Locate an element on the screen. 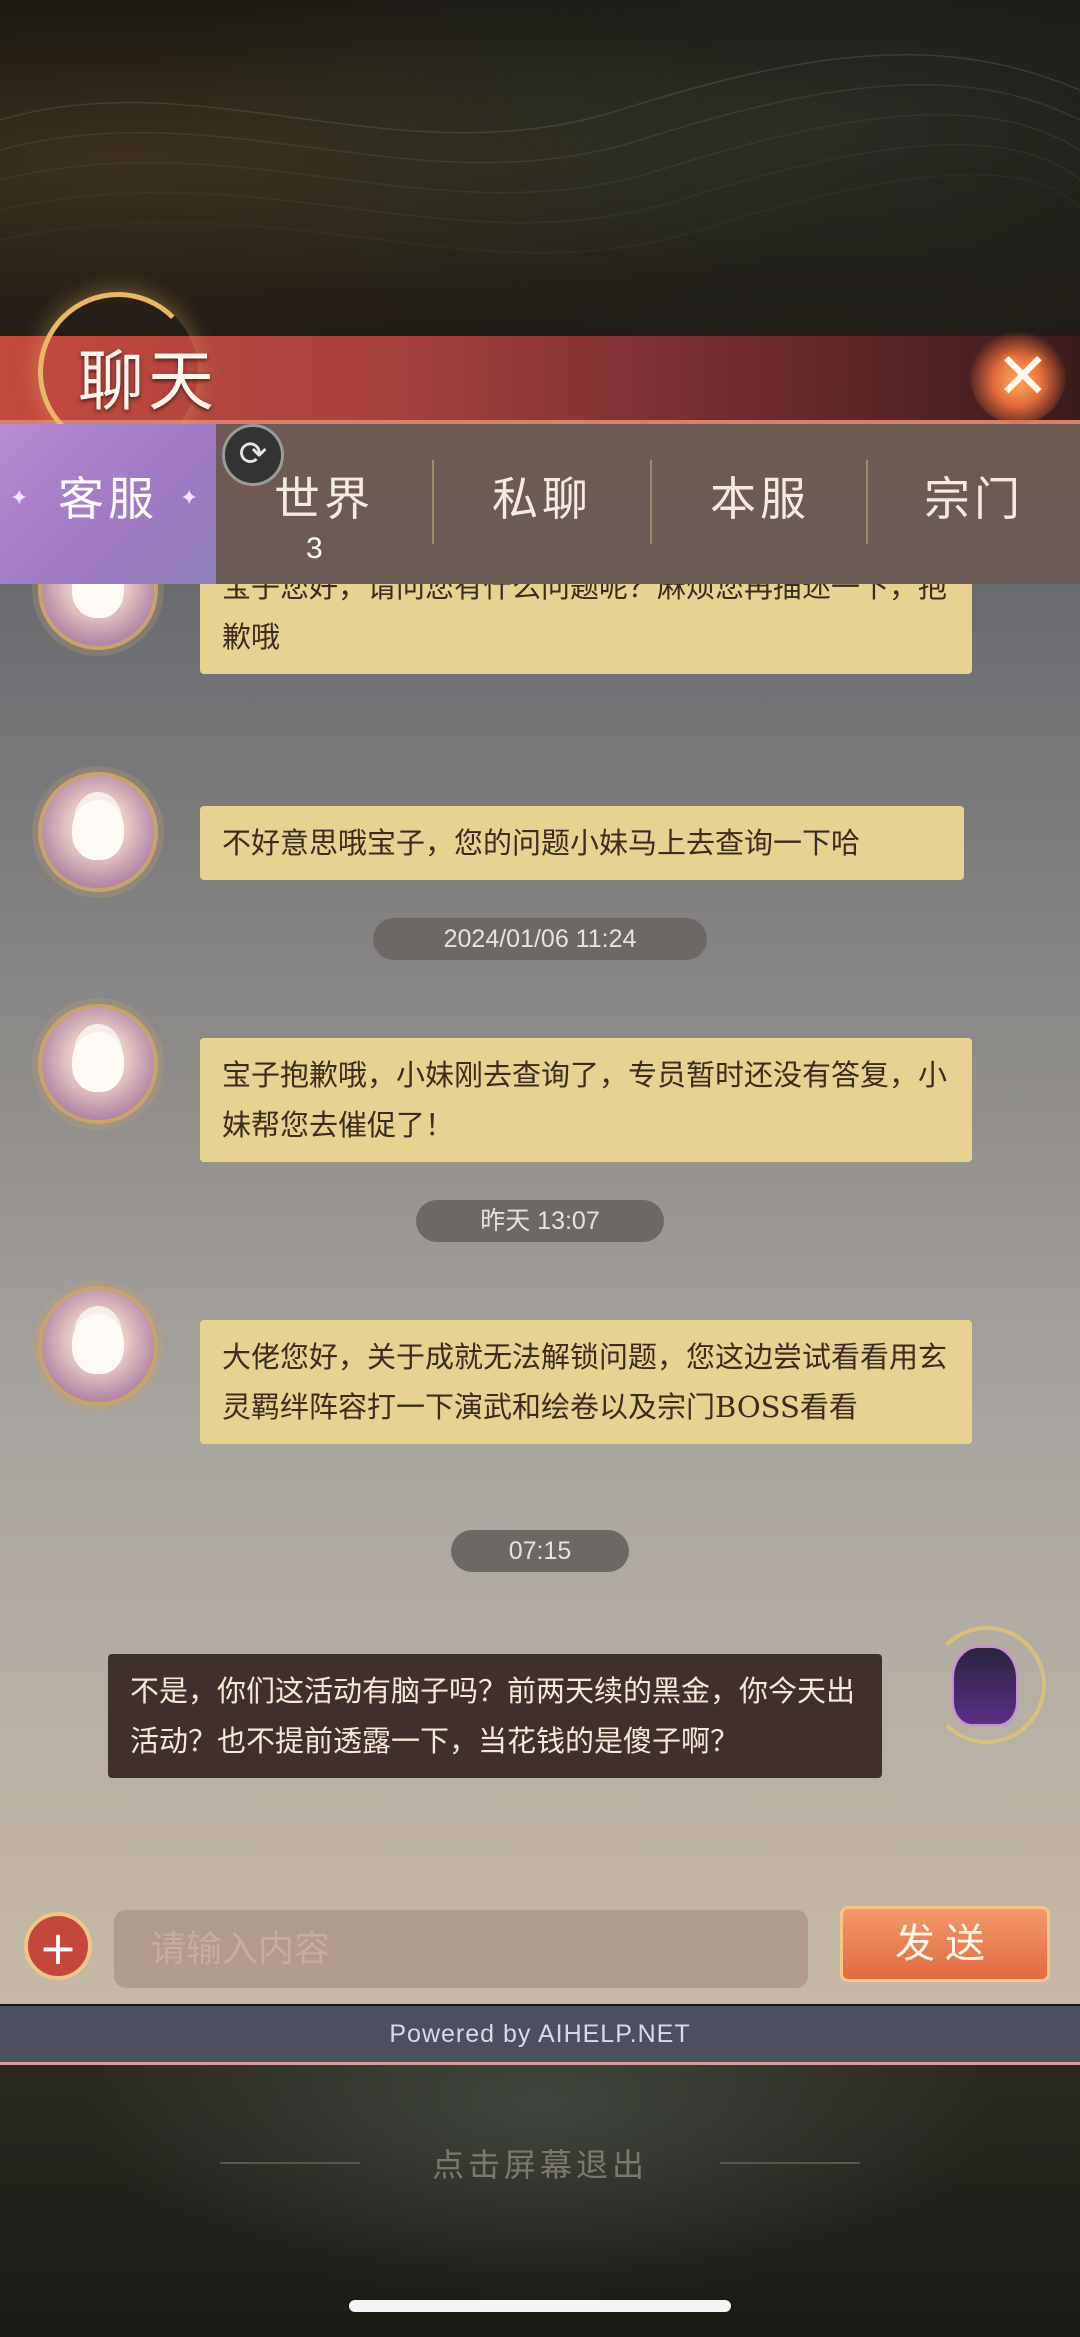  tab-customer-service: ✦ 客服 ✦ is located at coordinates (108, 504).